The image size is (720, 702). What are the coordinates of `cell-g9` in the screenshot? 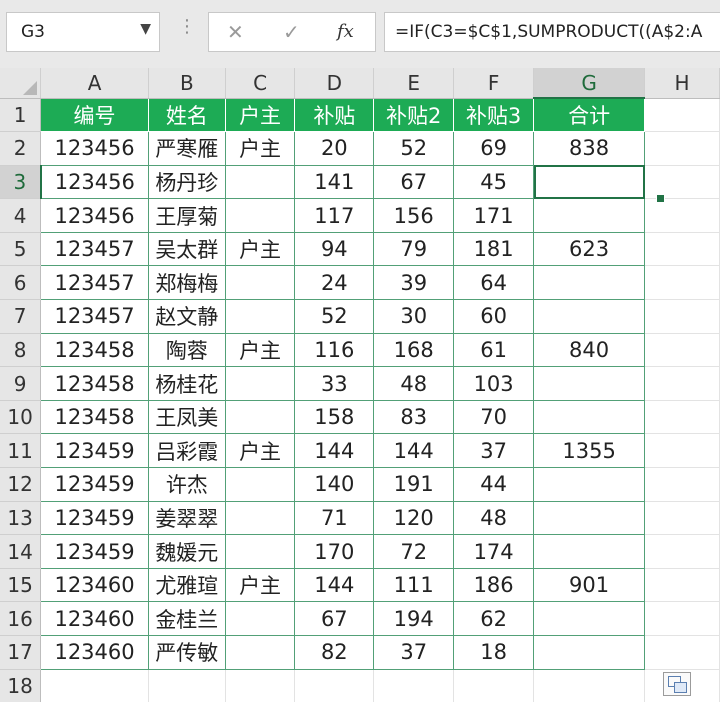 It's located at (589, 383).